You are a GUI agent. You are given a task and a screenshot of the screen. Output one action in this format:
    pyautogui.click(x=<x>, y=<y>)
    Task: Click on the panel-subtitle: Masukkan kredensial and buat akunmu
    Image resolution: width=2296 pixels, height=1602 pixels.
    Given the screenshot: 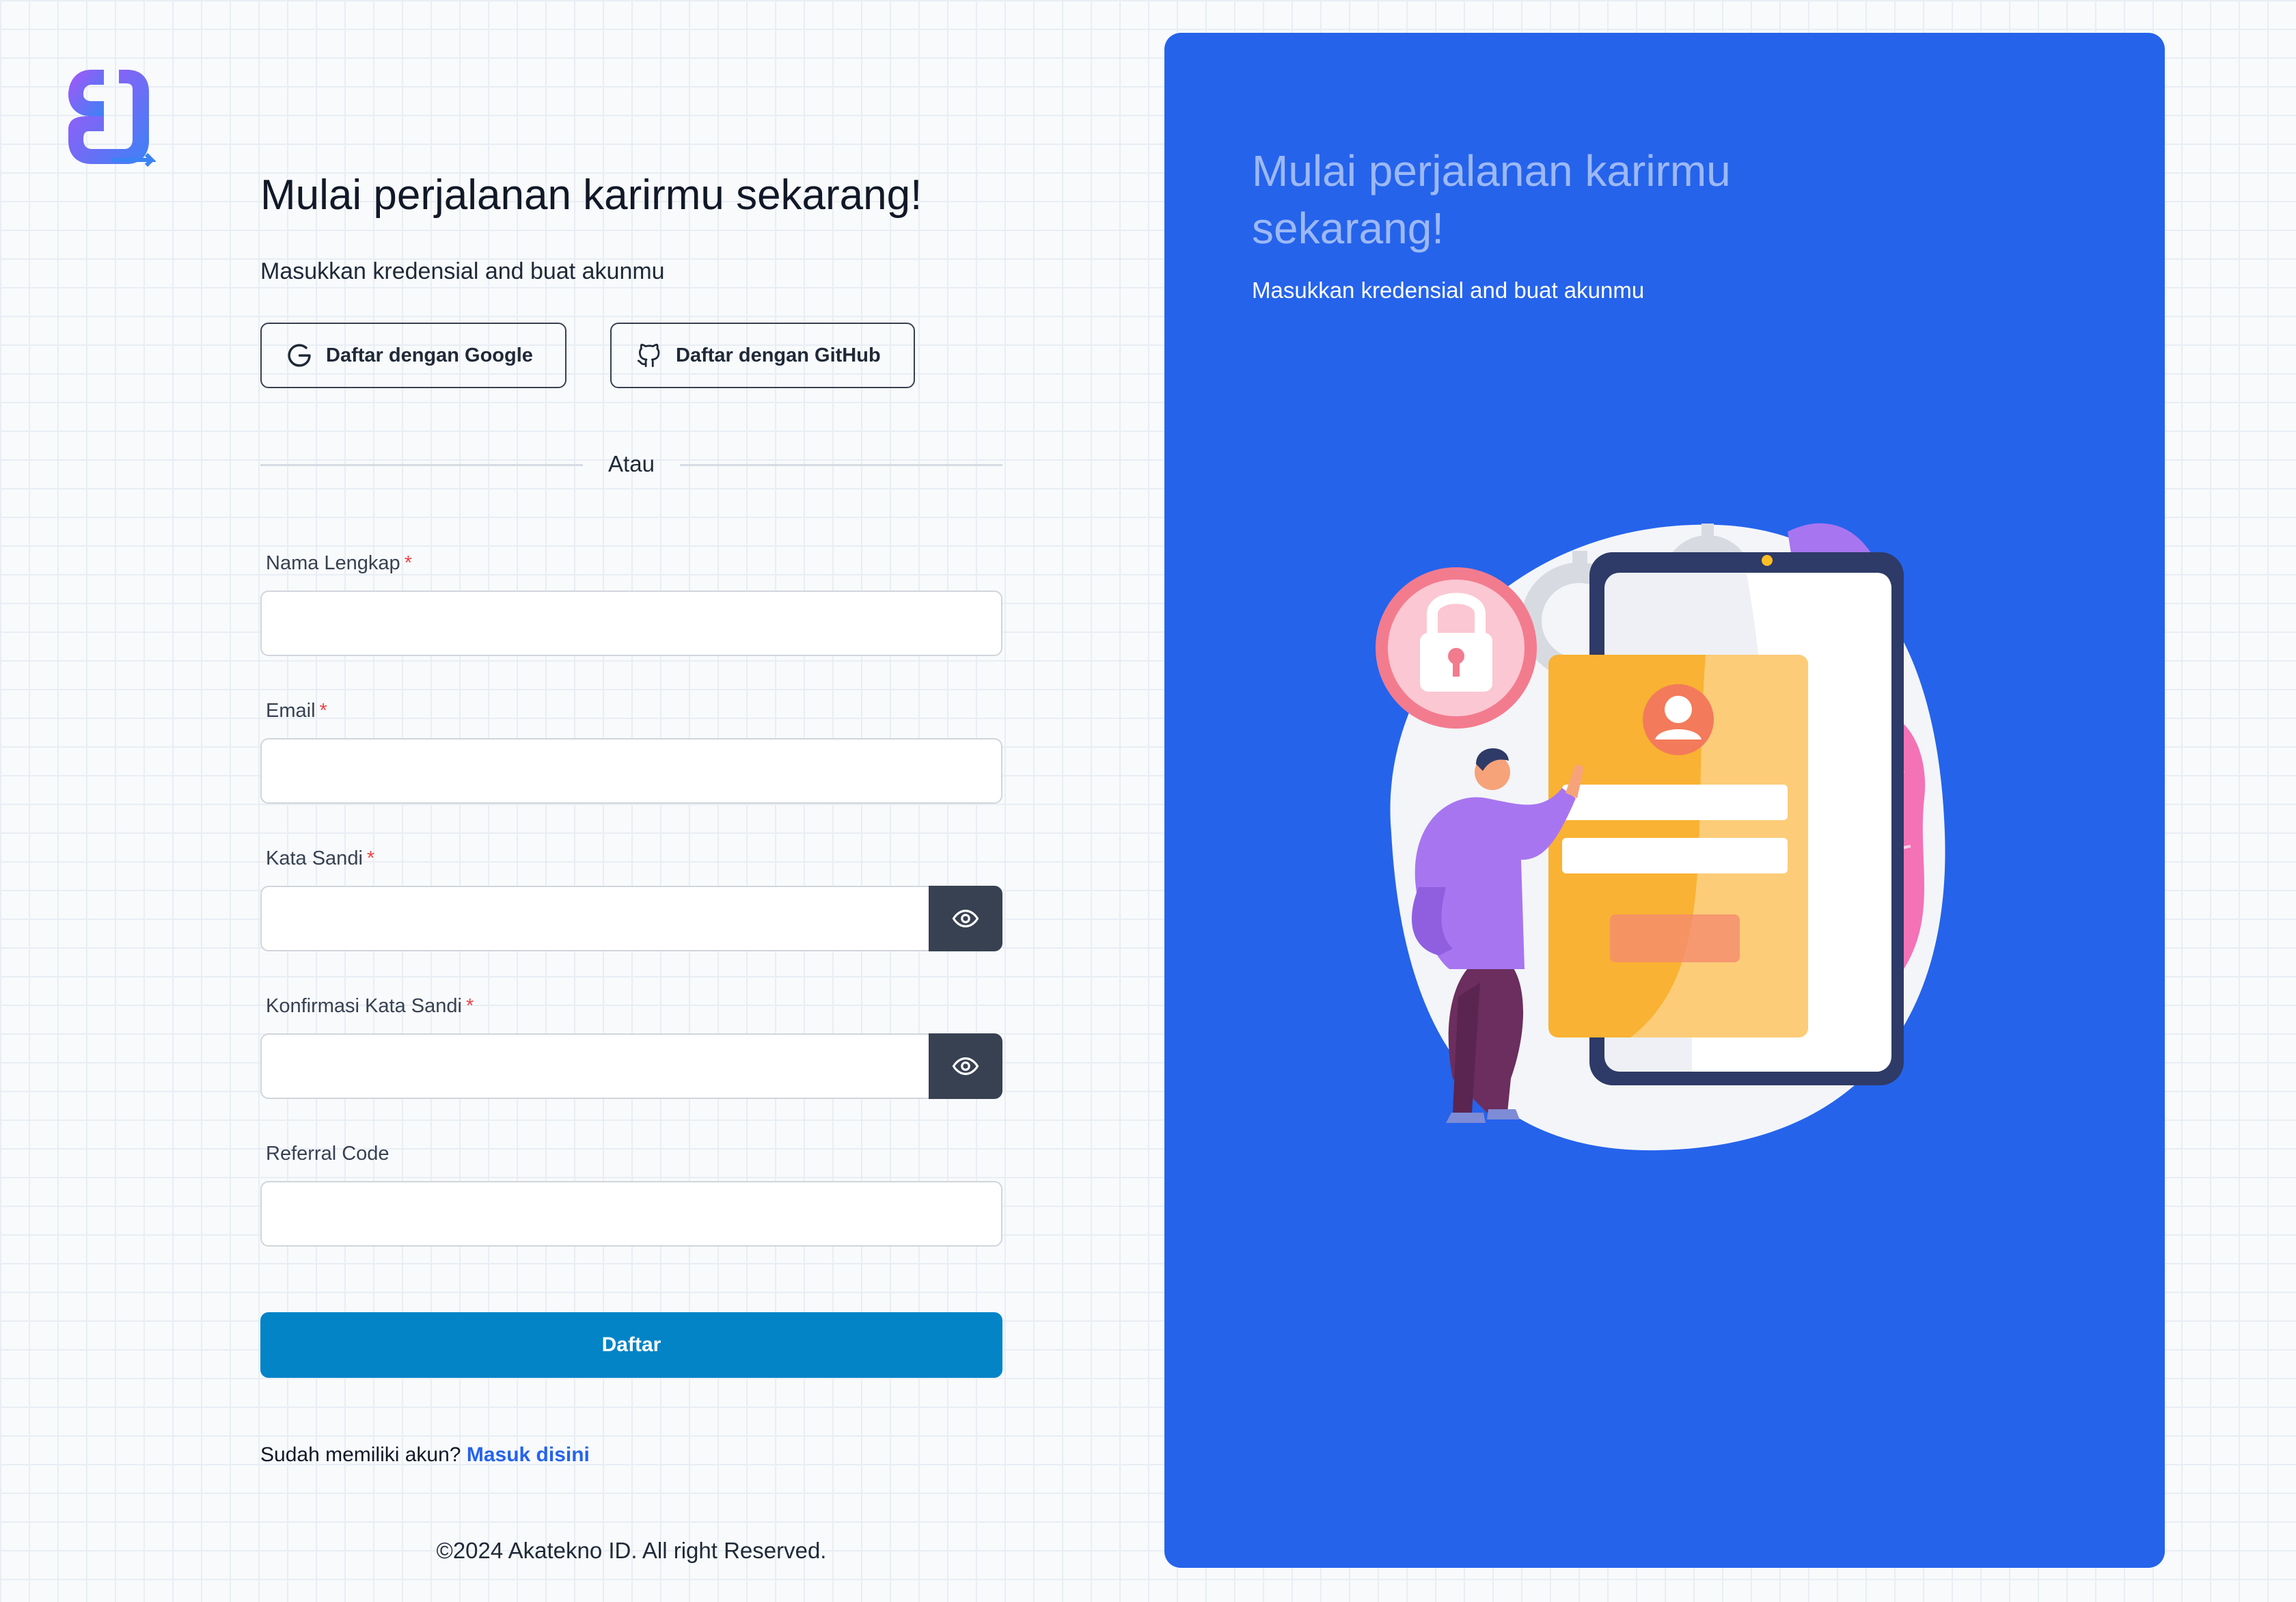 What is the action you would take?
    pyautogui.click(x=1448, y=290)
    